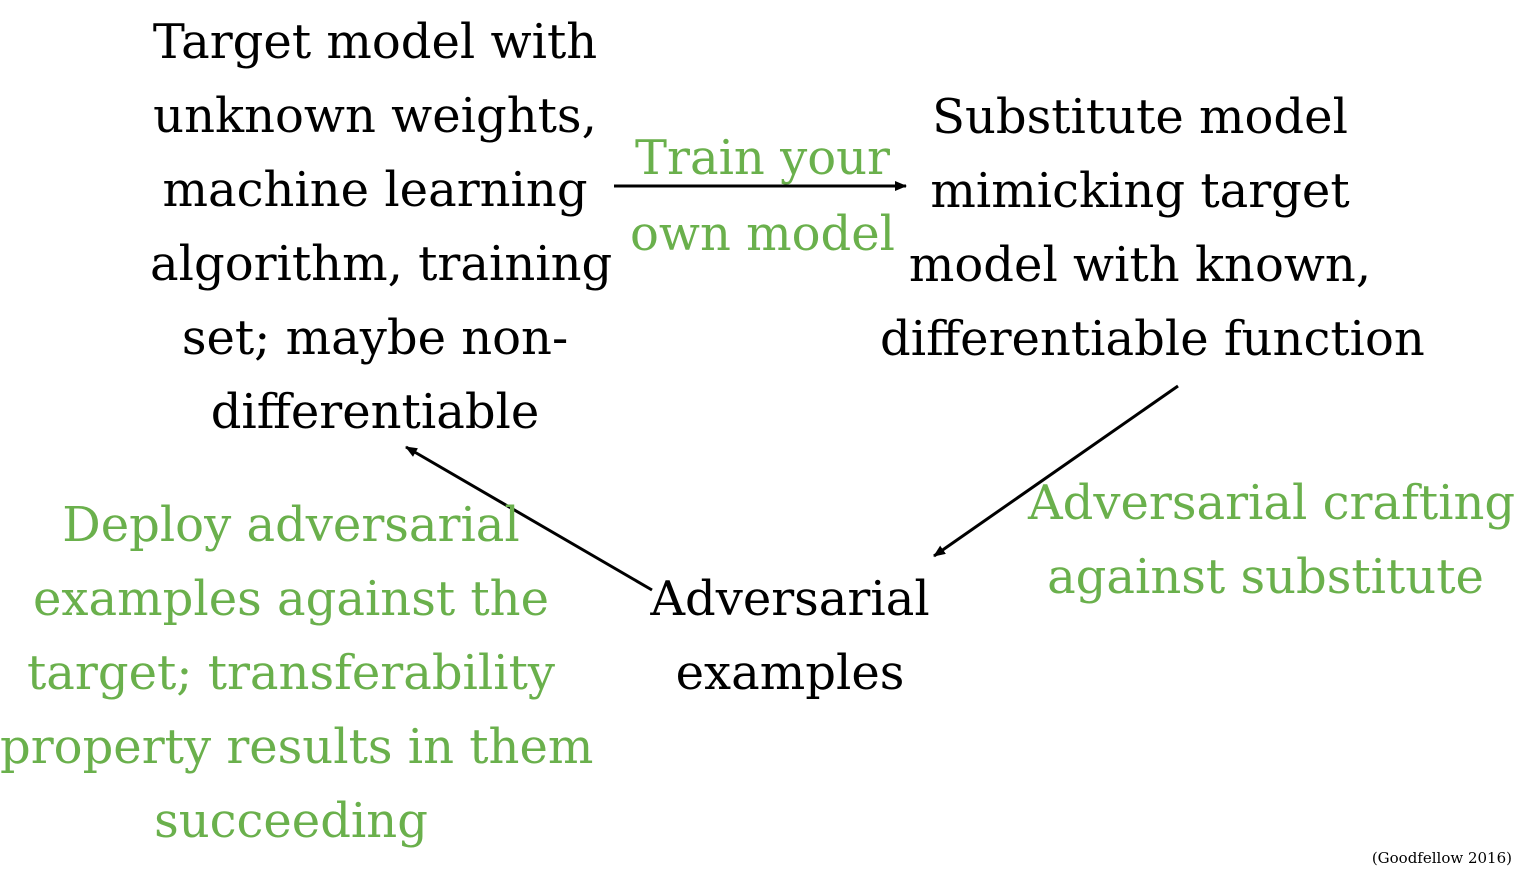 The image size is (1522, 875). I want to click on train-edge-label: Train your own model, so click(762, 196).